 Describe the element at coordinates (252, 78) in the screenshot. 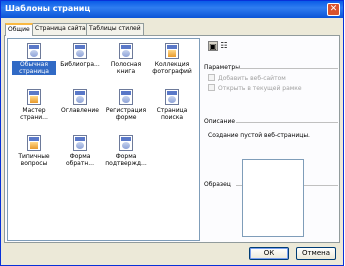

I see `checkbox-label: Добавить веб-сайтом` at that location.